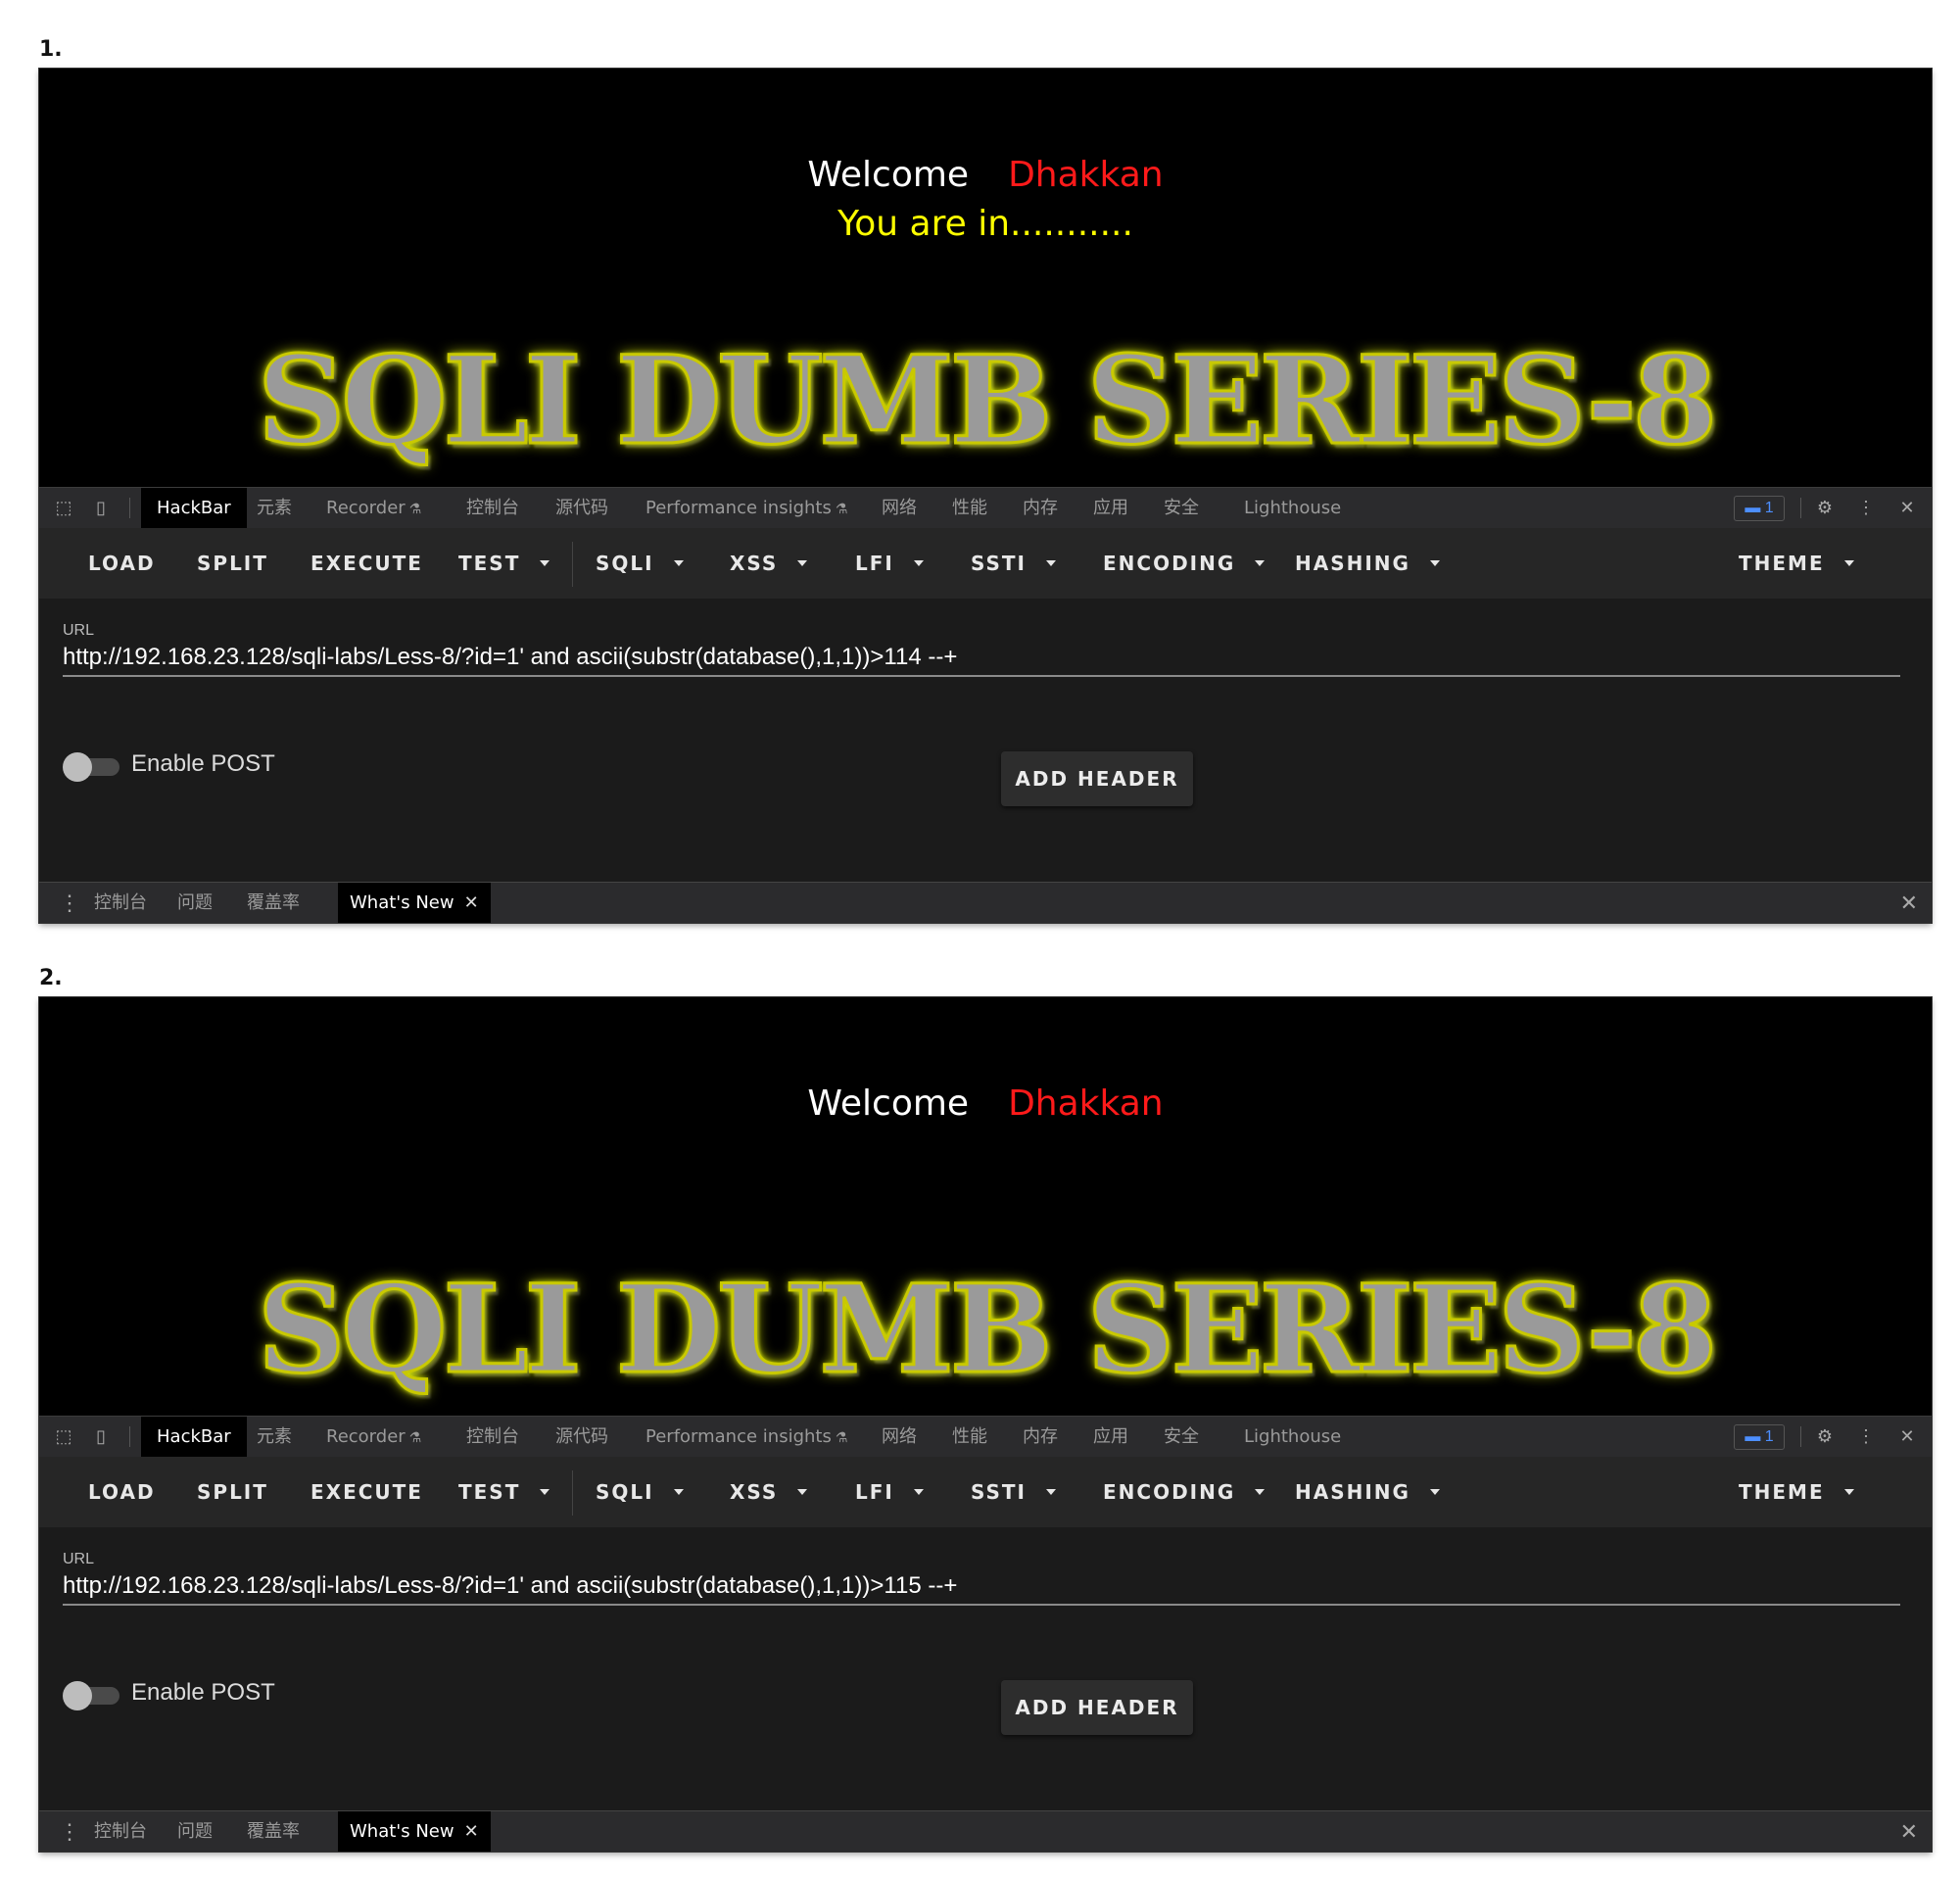  I want to click on tab-recorder-label: Recorder, so click(366, 1436).